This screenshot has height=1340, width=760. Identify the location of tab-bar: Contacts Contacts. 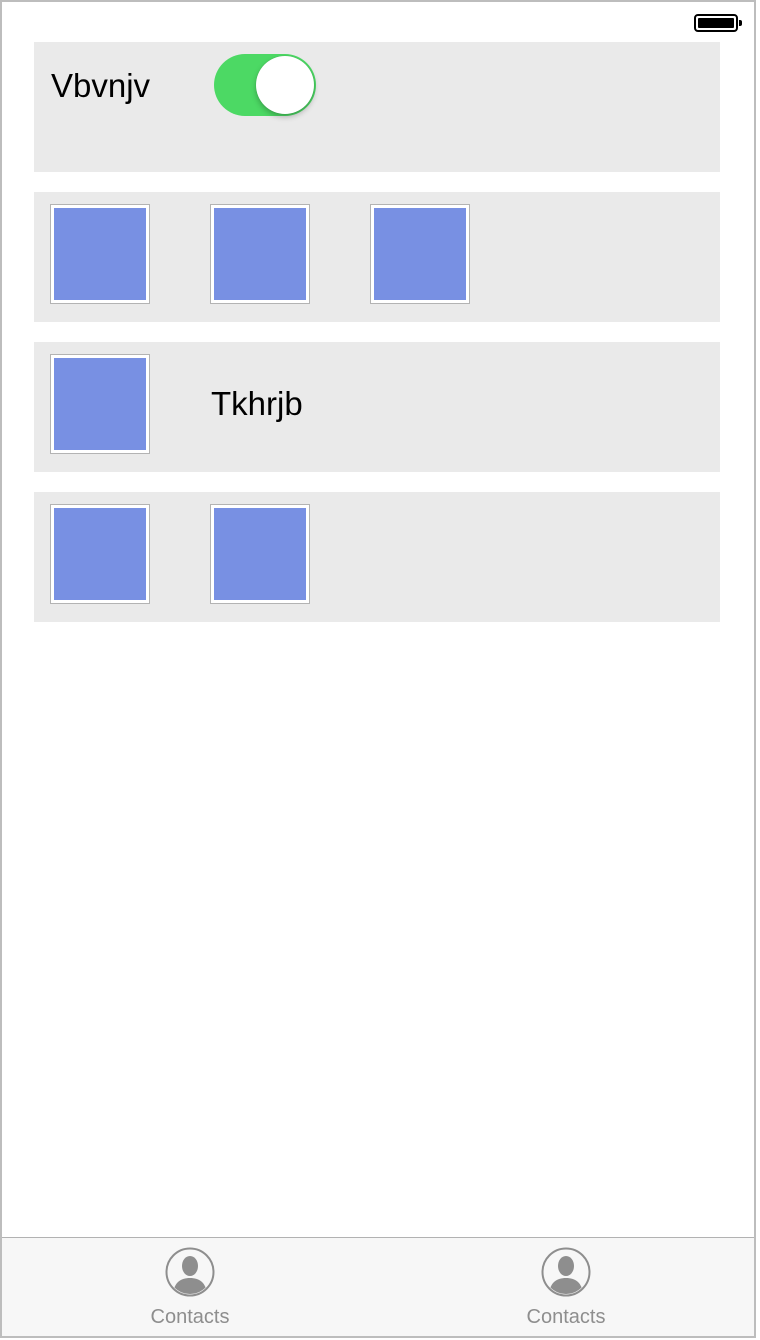
(378, 1286).